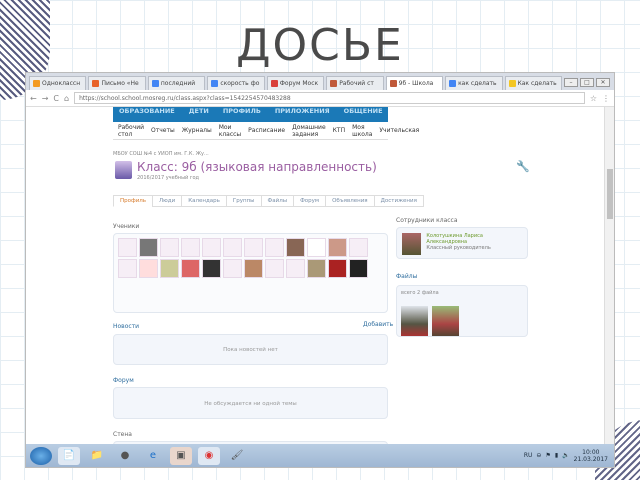 This screenshot has height=480, width=640. What do you see at coordinates (277, 201) in the screenshot?
I see `profile-tab: Файлы` at bounding box center [277, 201].